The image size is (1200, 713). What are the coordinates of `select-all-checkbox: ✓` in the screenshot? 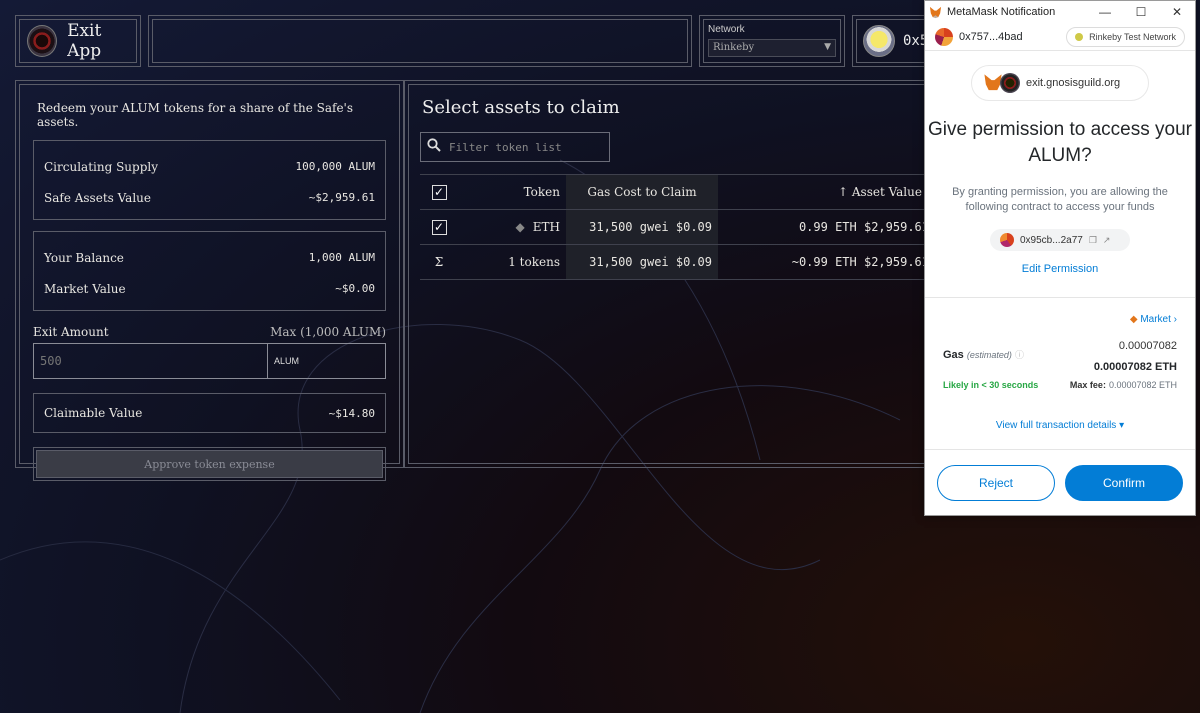 It's located at (439, 192).